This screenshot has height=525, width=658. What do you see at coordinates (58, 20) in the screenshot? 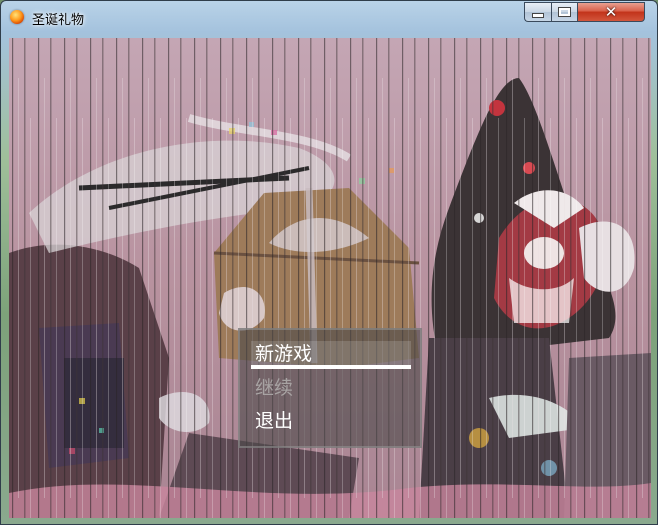
I see `window-title: 圣诞礼物` at bounding box center [58, 20].